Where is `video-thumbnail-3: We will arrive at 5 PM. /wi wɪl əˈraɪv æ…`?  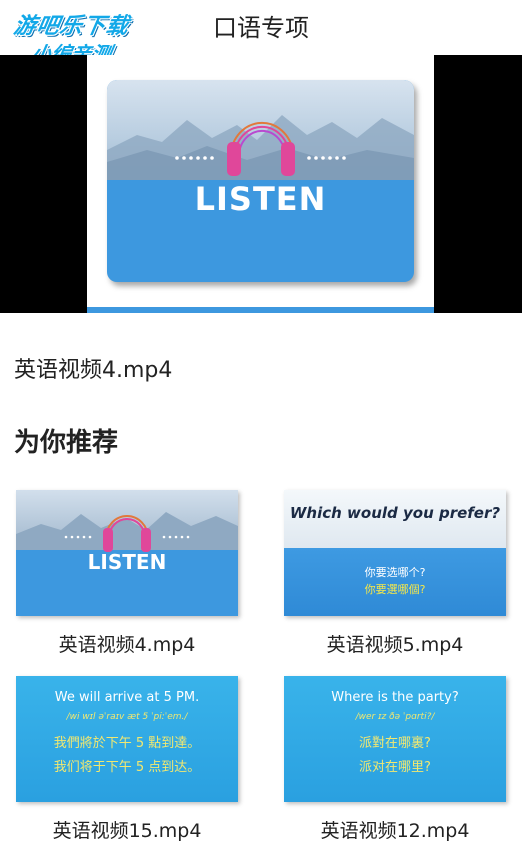
video-thumbnail-3: We will arrive at 5 PM. /wi wɪl əˈraɪv æ… is located at coordinates (127, 739).